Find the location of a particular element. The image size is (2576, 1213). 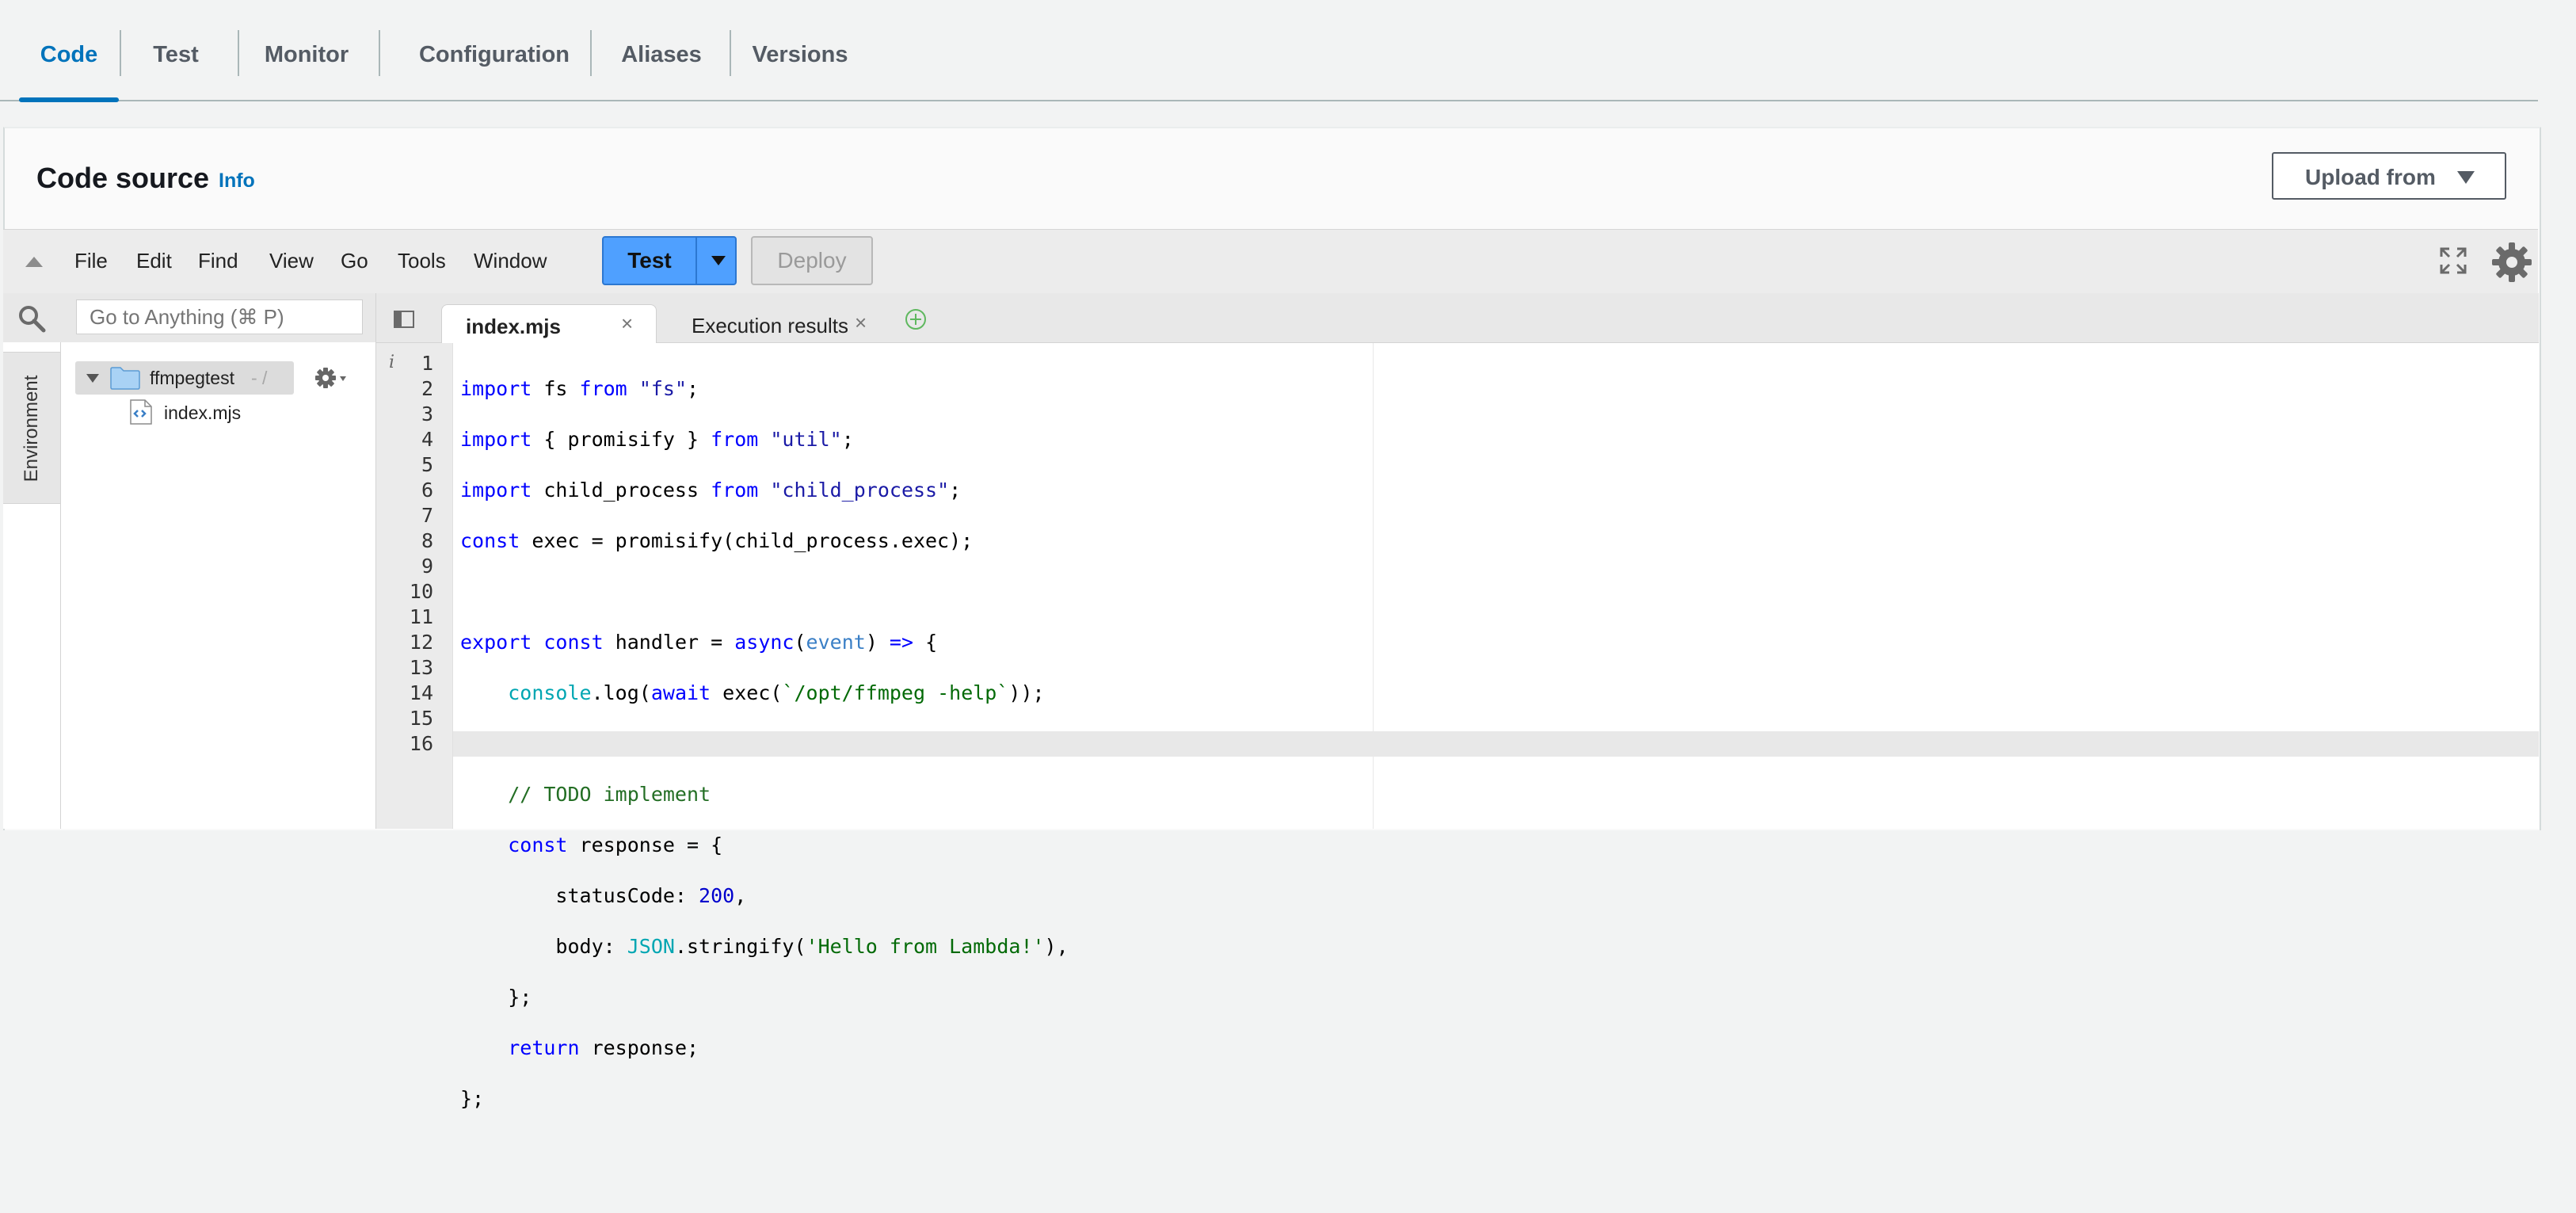

test-button-label: Test is located at coordinates (649, 260).